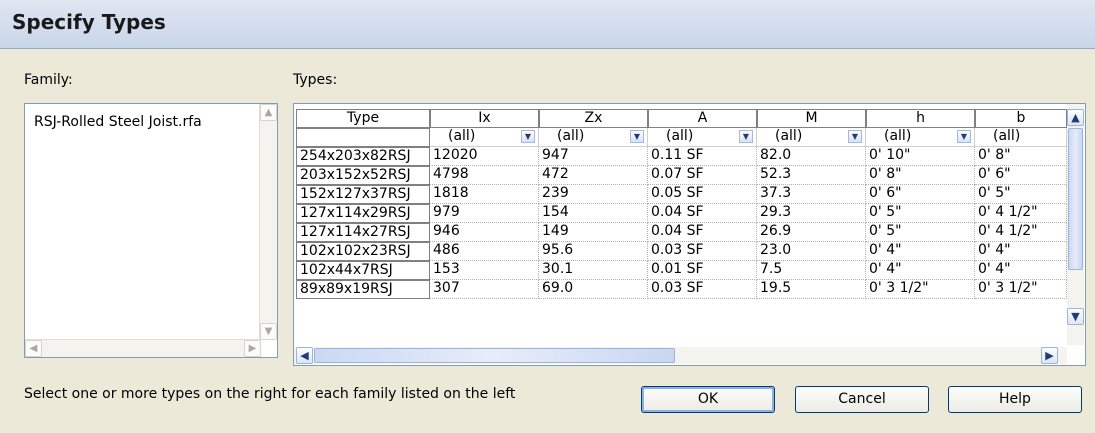 This screenshot has width=1095, height=433. Describe the element at coordinates (89, 22) in the screenshot. I see `dialog-title: Specify Types` at that location.